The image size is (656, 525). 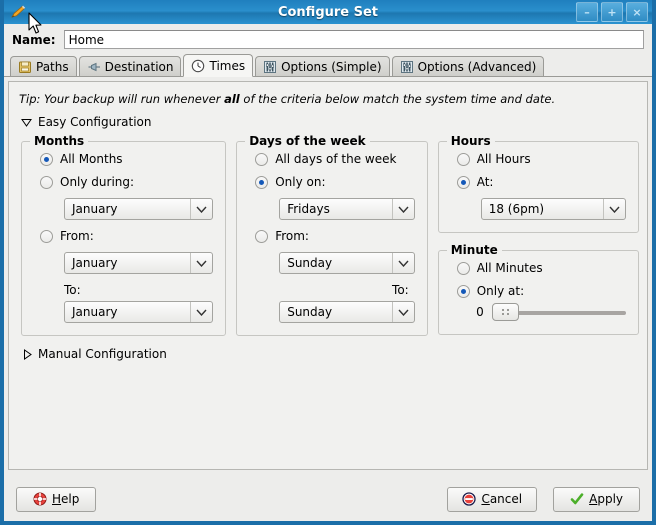 I want to click on tab-paths-label: Paths, so click(x=52, y=66).